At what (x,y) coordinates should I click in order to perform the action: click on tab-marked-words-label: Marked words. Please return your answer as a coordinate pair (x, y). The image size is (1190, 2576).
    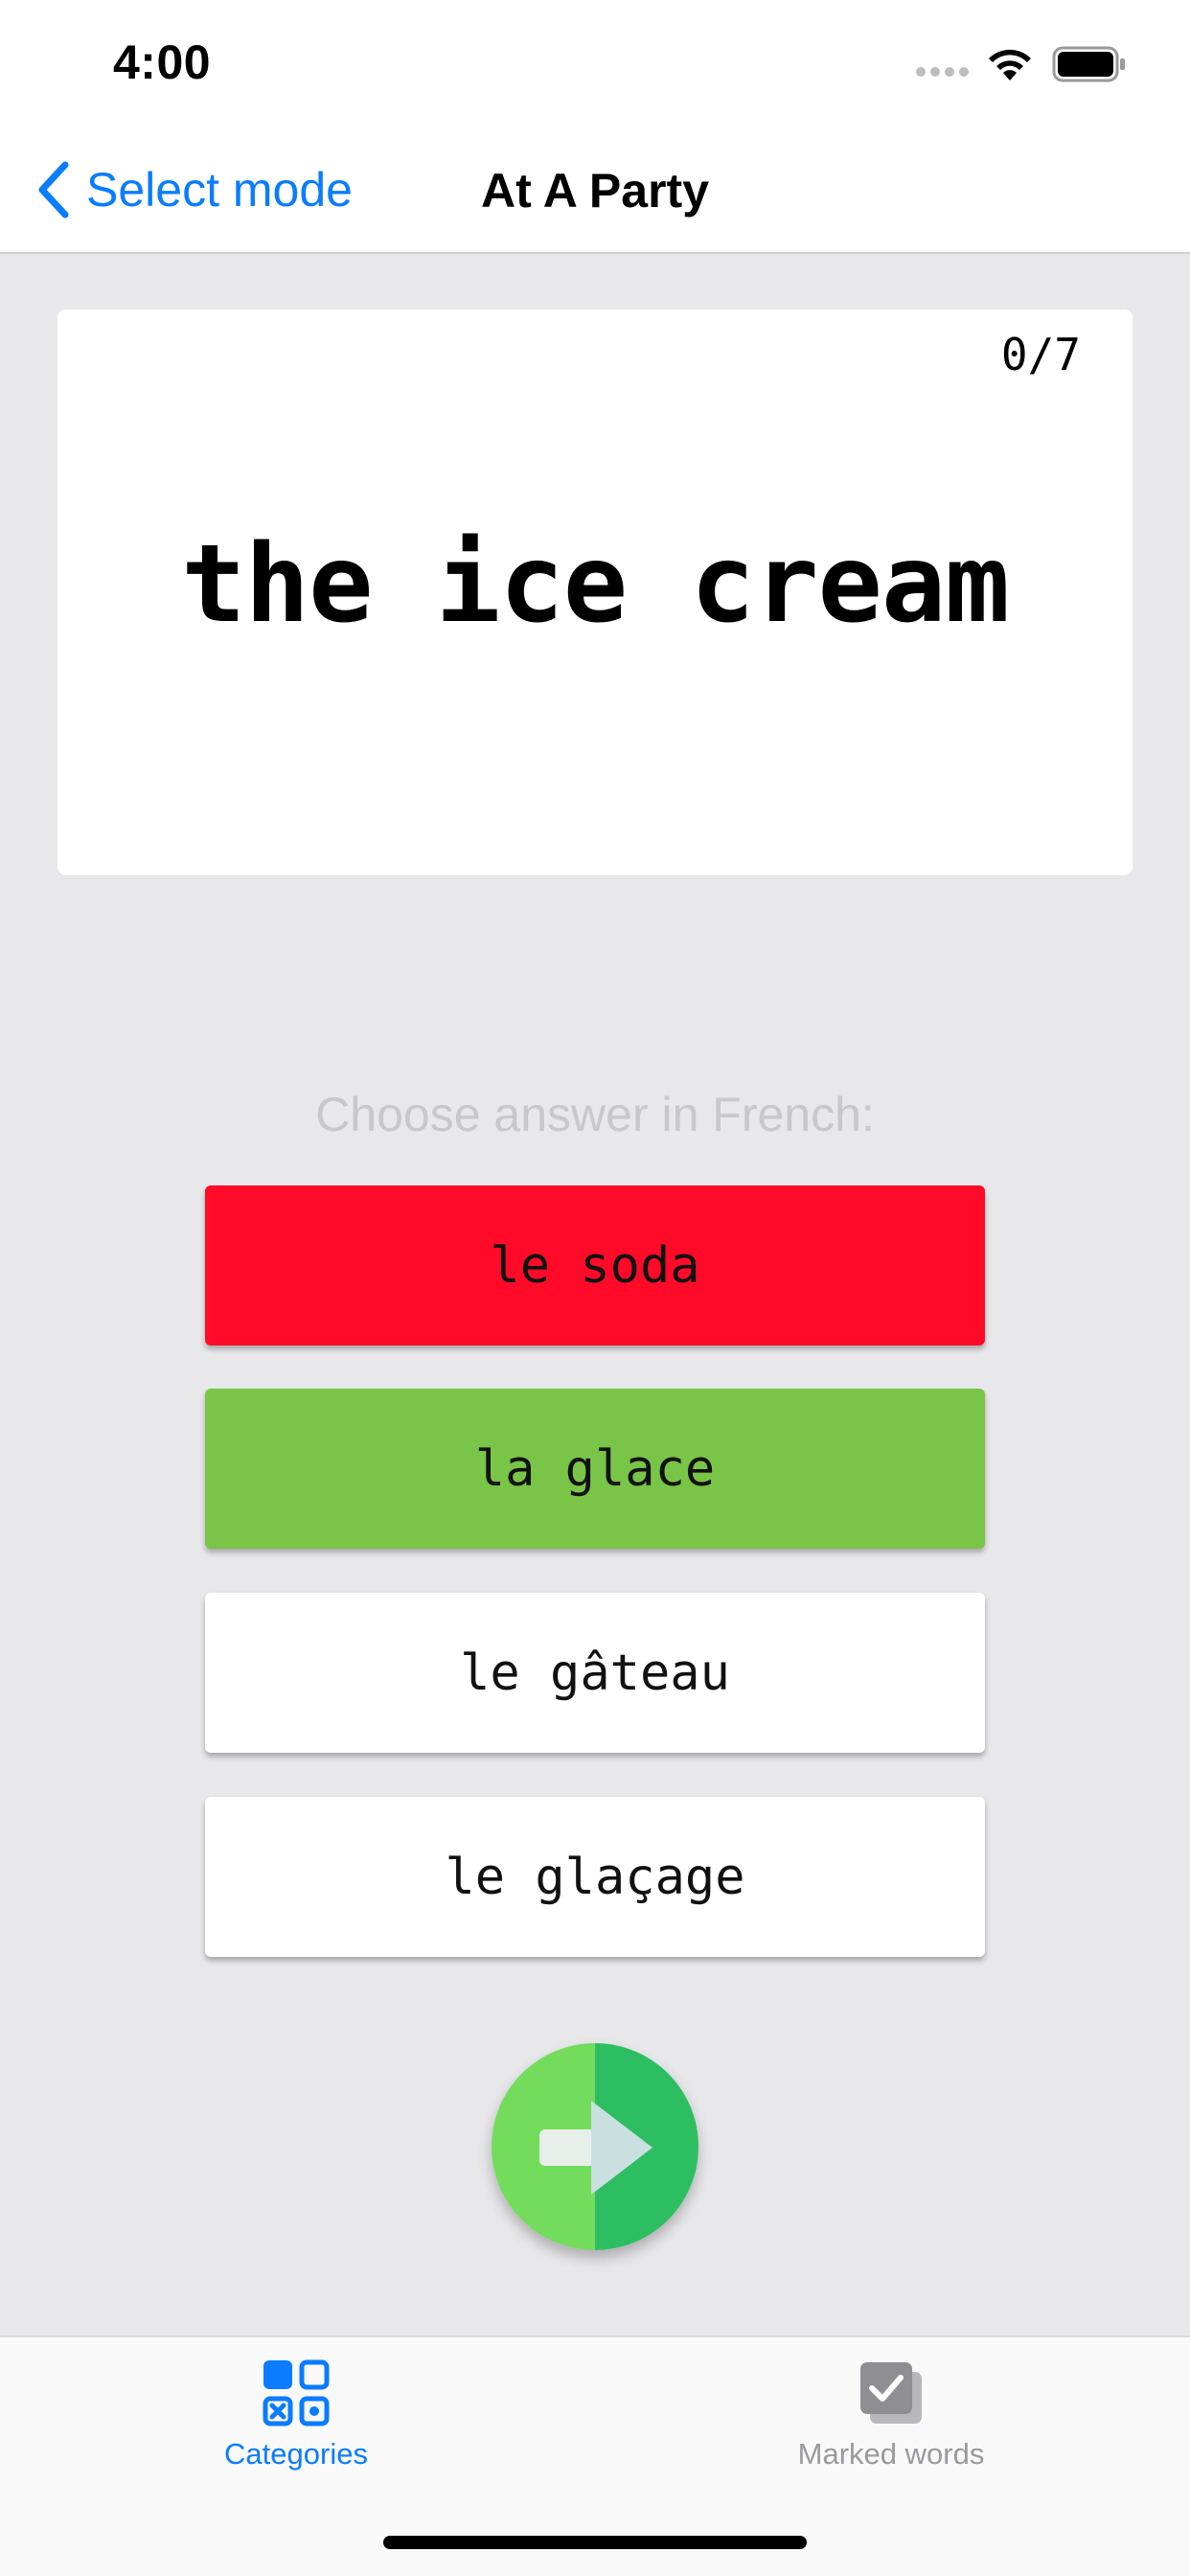
    Looking at the image, I should click on (891, 2454).